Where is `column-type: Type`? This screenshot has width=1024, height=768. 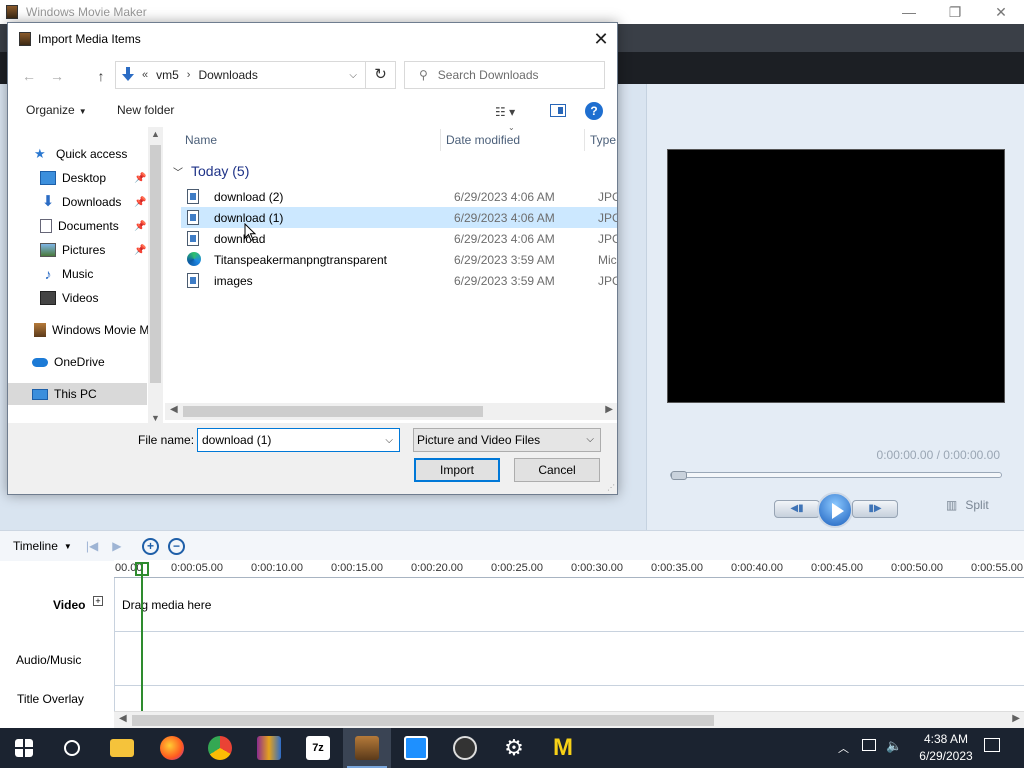 column-type: Type is located at coordinates (603, 140).